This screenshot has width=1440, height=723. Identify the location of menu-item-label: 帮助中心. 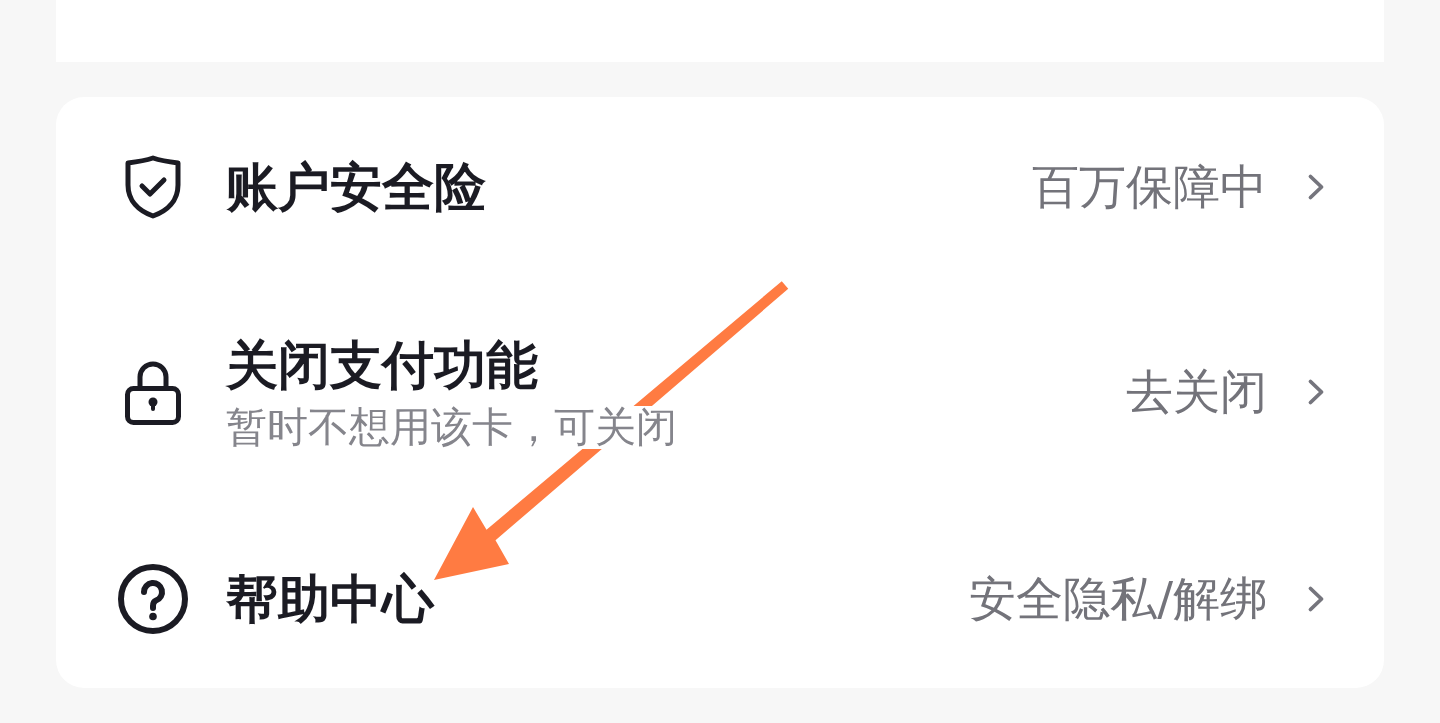
(330, 599).